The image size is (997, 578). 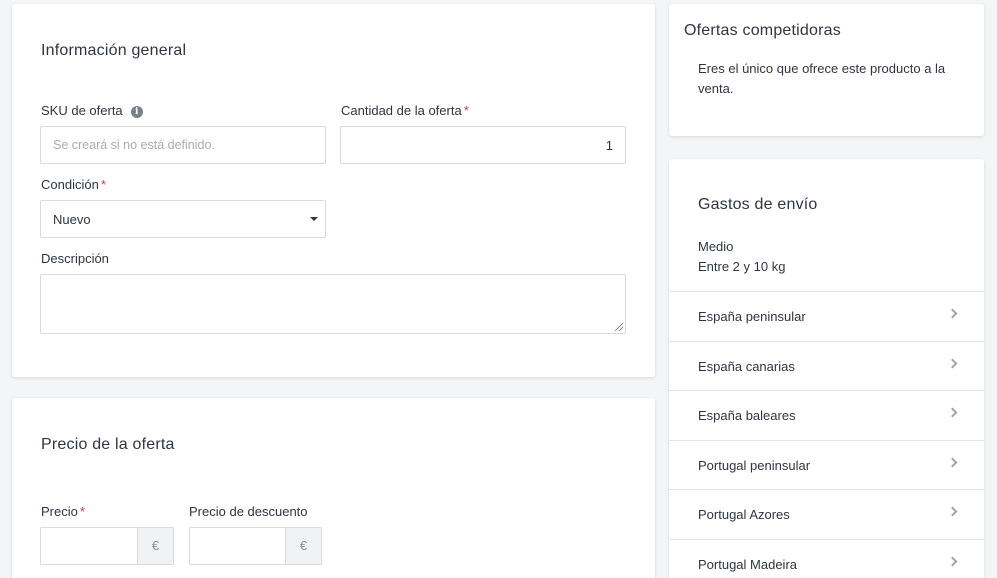 I want to click on condition-label: Condición *, so click(x=73, y=184).